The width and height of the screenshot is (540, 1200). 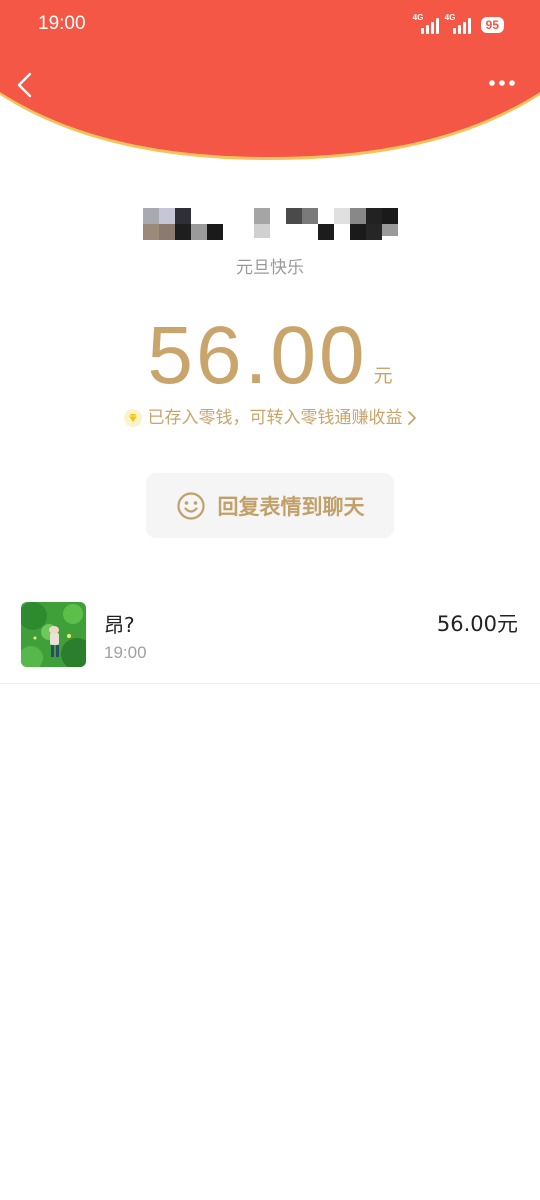 I want to click on chevron-left-icon, so click(x=24, y=85).